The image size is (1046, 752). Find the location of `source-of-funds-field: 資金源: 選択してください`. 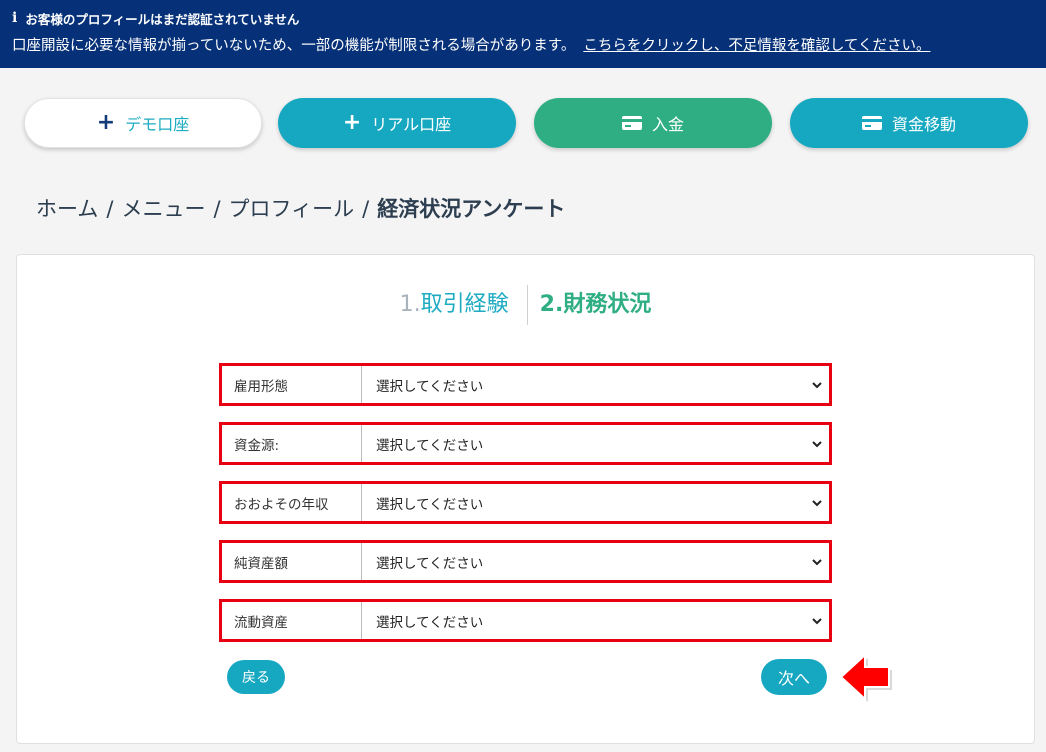

source-of-funds-field: 資金源: 選択してください is located at coordinates (525, 443).